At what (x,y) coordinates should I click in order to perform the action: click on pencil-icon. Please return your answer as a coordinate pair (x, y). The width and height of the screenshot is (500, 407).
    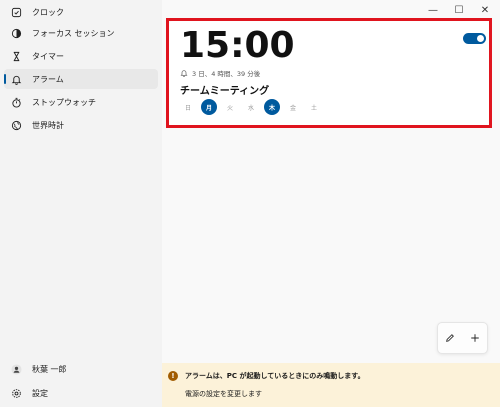
    Looking at the image, I should click on (450, 338).